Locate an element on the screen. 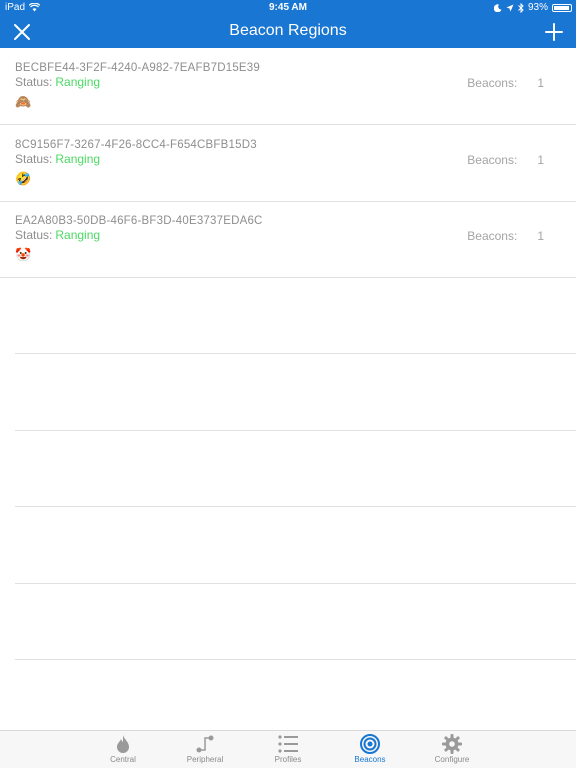 This screenshot has width=576, height=768. tab-label: Beacons is located at coordinates (370, 759).